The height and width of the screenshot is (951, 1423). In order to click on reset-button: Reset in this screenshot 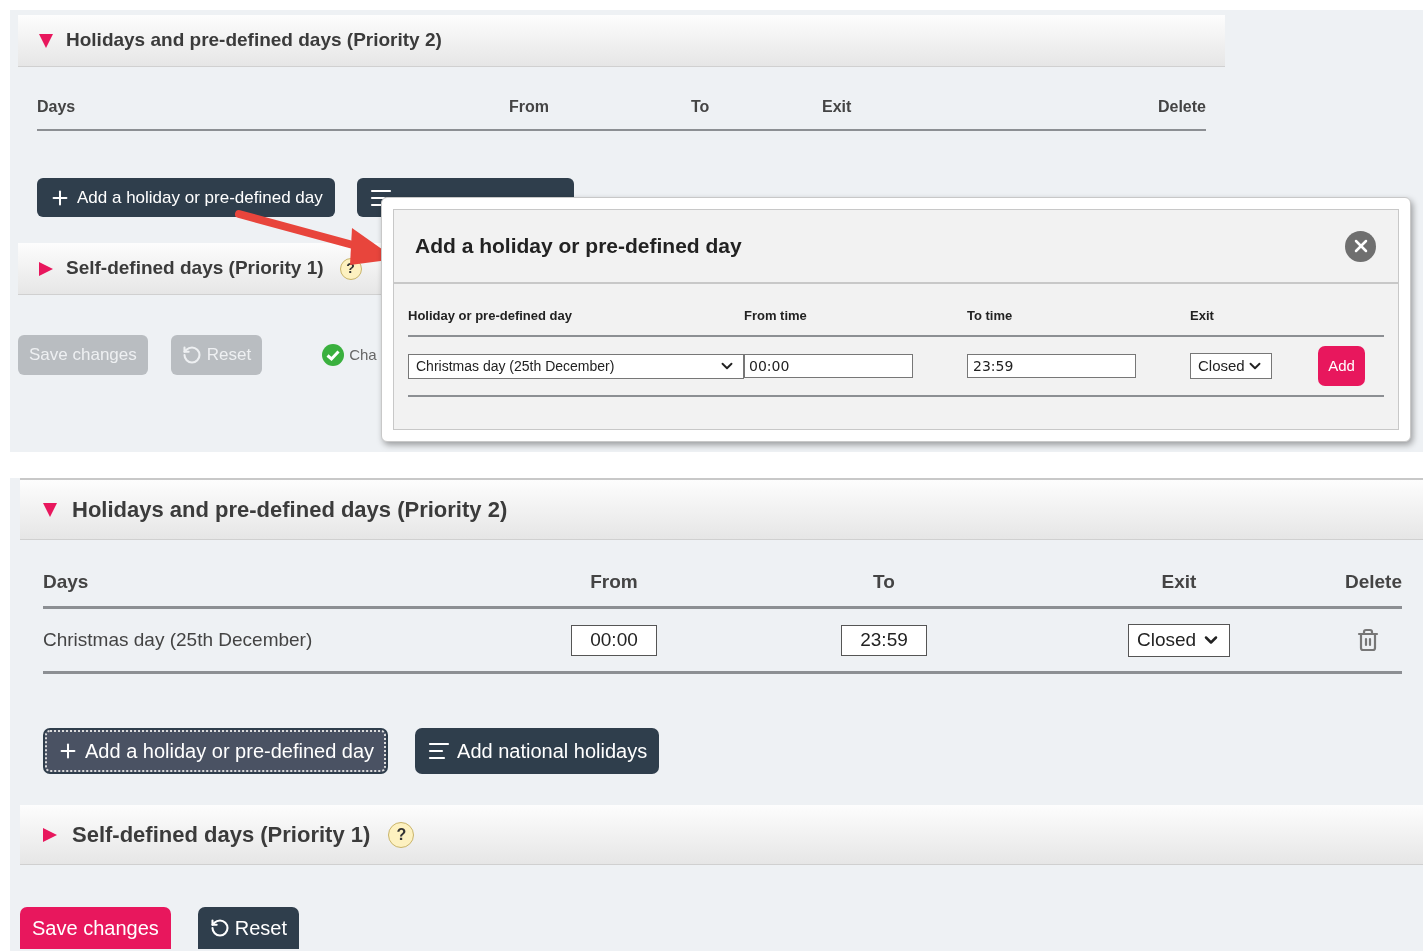, I will do `click(248, 928)`.